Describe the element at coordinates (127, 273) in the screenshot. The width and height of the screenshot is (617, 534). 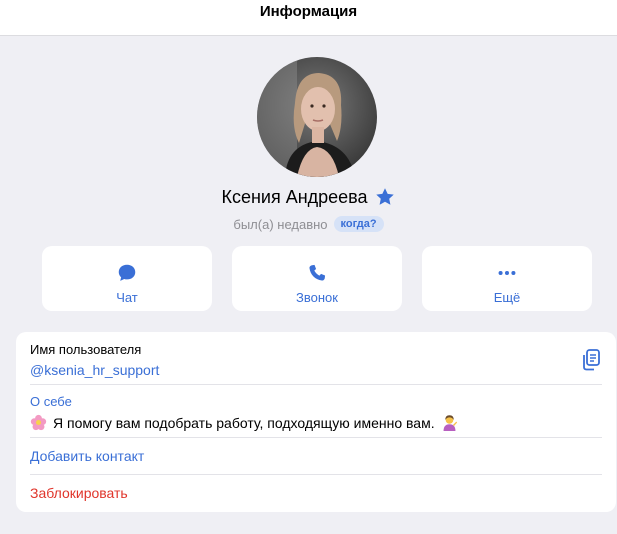
I see `chat-bubble-icon` at that location.